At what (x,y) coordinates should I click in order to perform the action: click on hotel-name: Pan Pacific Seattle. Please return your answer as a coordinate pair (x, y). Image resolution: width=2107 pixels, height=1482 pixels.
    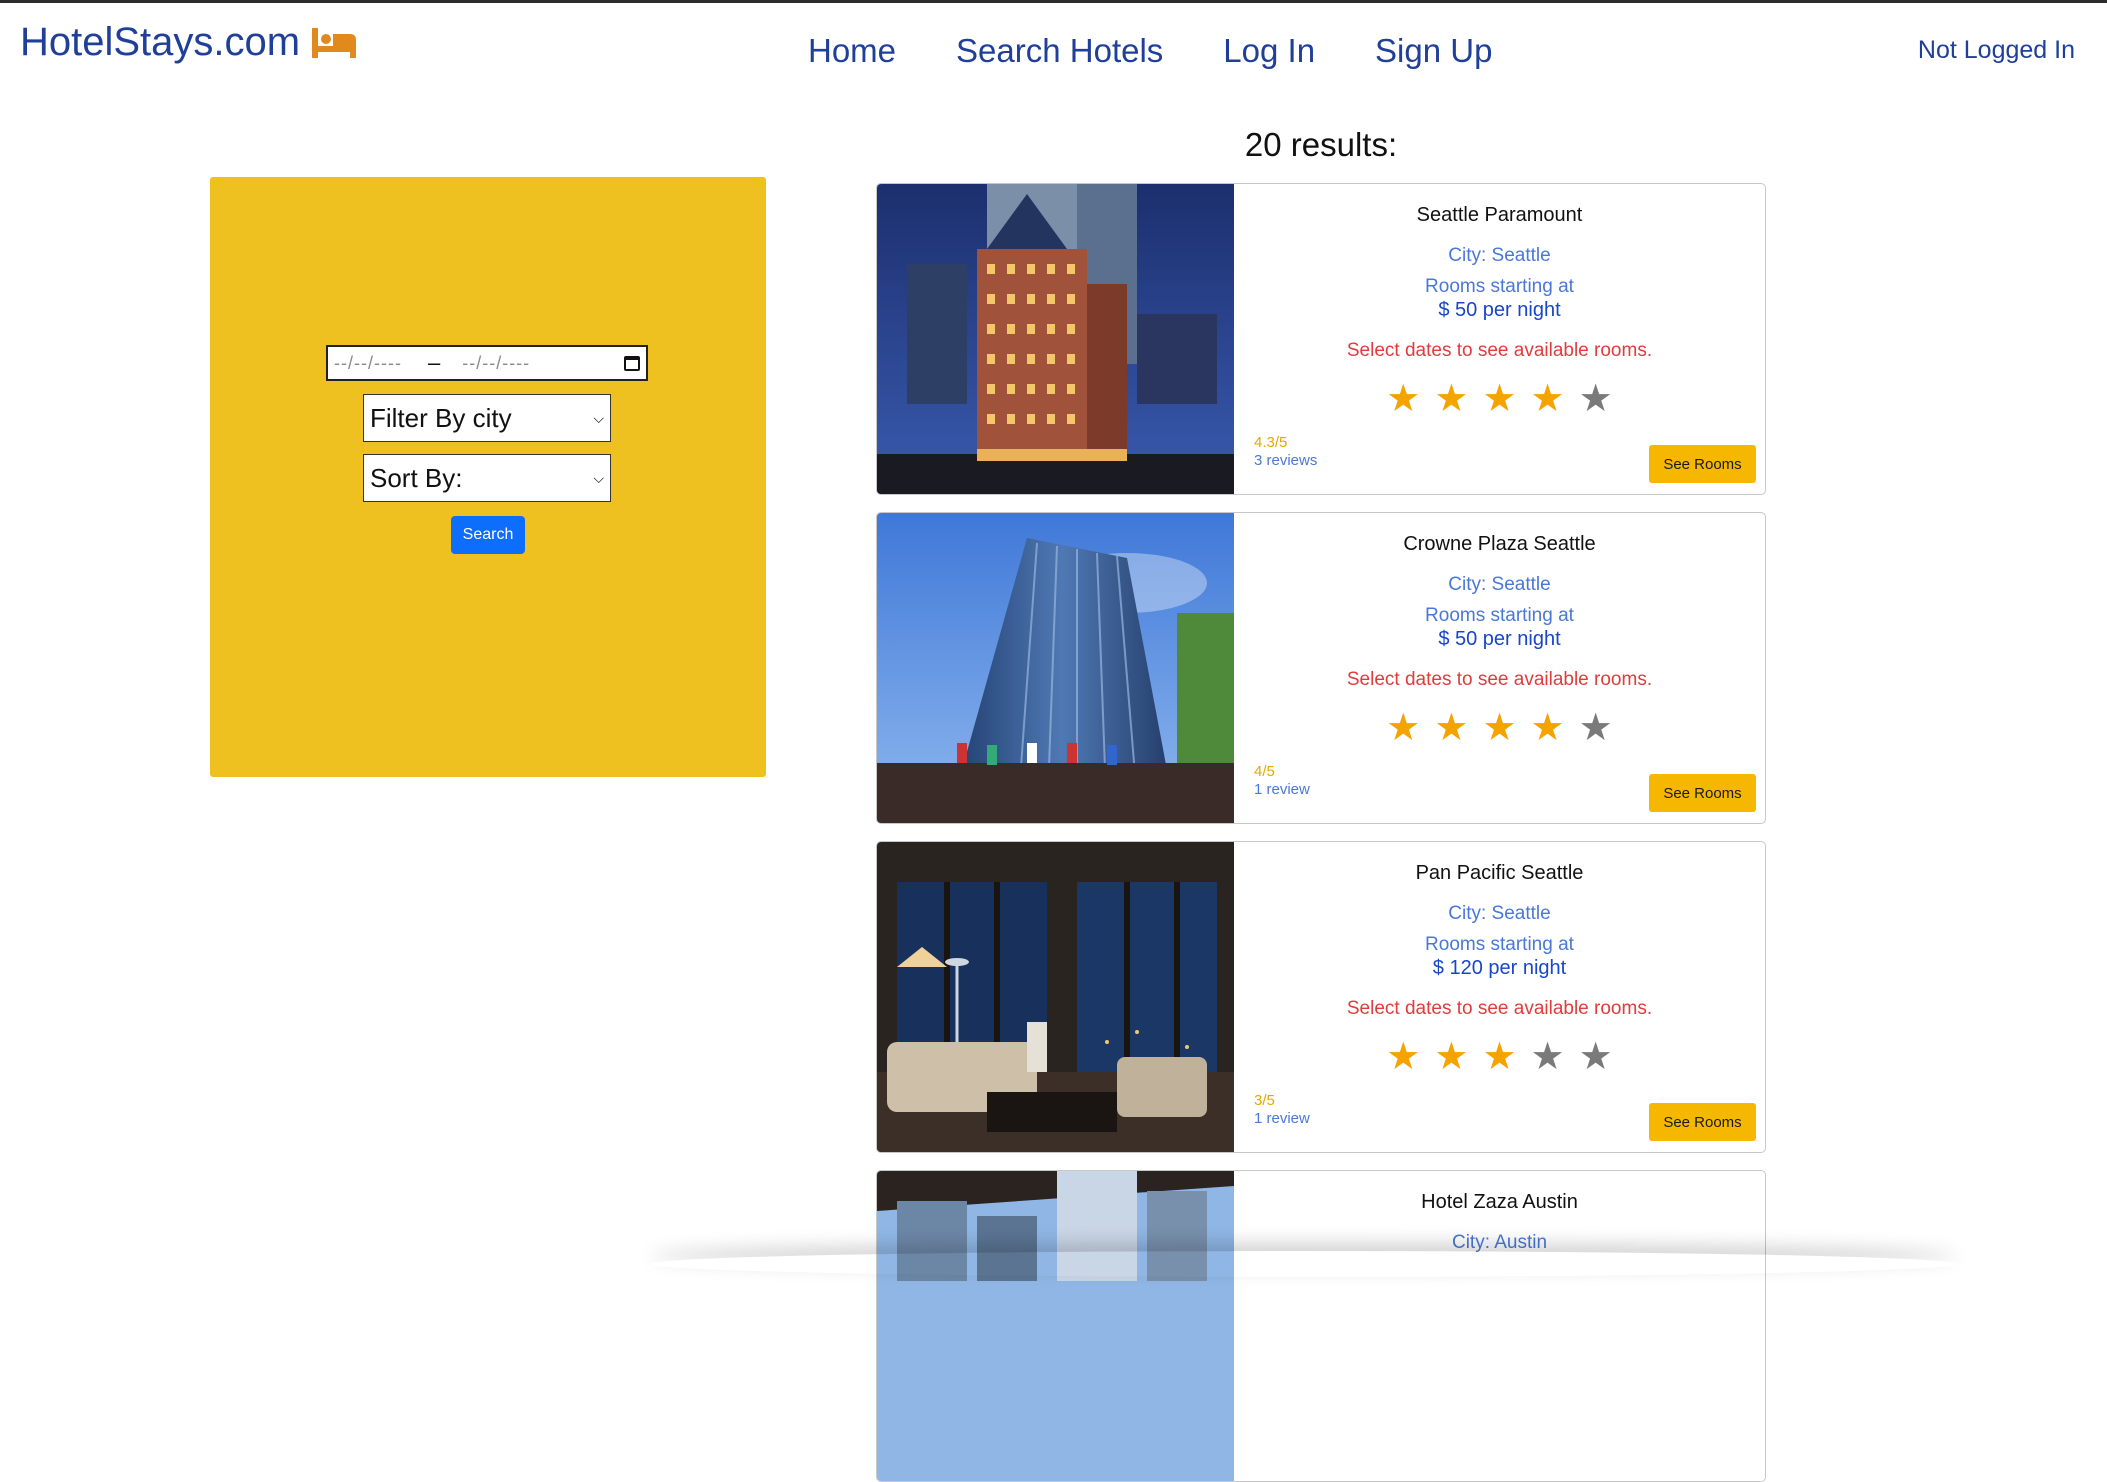
    Looking at the image, I should click on (1499, 873).